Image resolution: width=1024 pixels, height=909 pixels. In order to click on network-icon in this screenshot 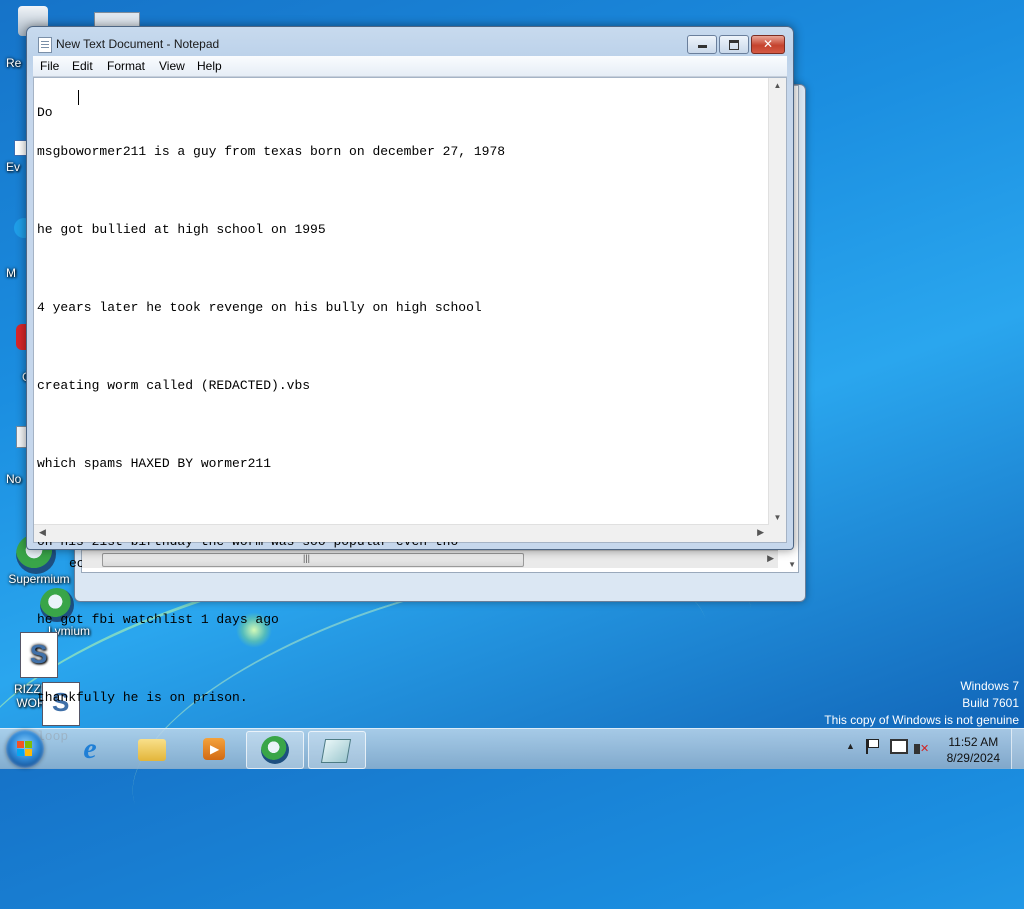, I will do `click(899, 748)`.